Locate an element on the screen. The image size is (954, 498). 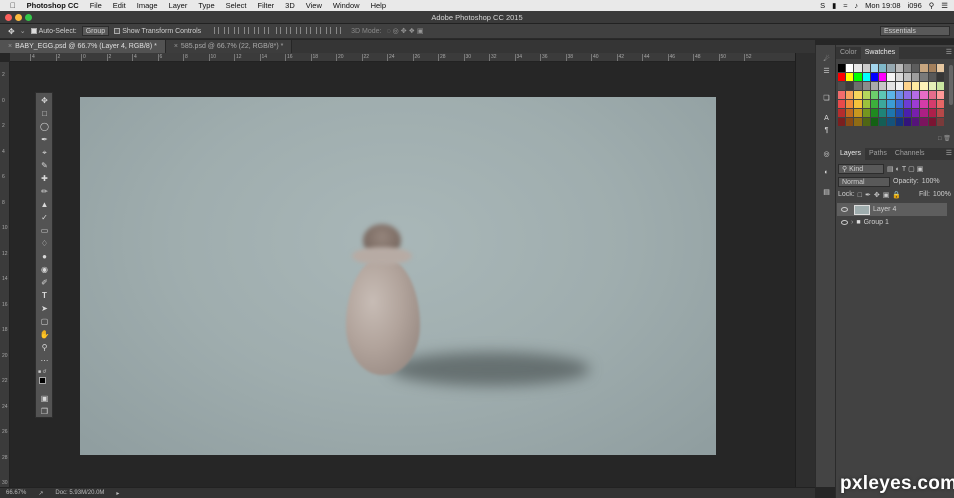
align-right-icon is located at coordinates (267, 30).